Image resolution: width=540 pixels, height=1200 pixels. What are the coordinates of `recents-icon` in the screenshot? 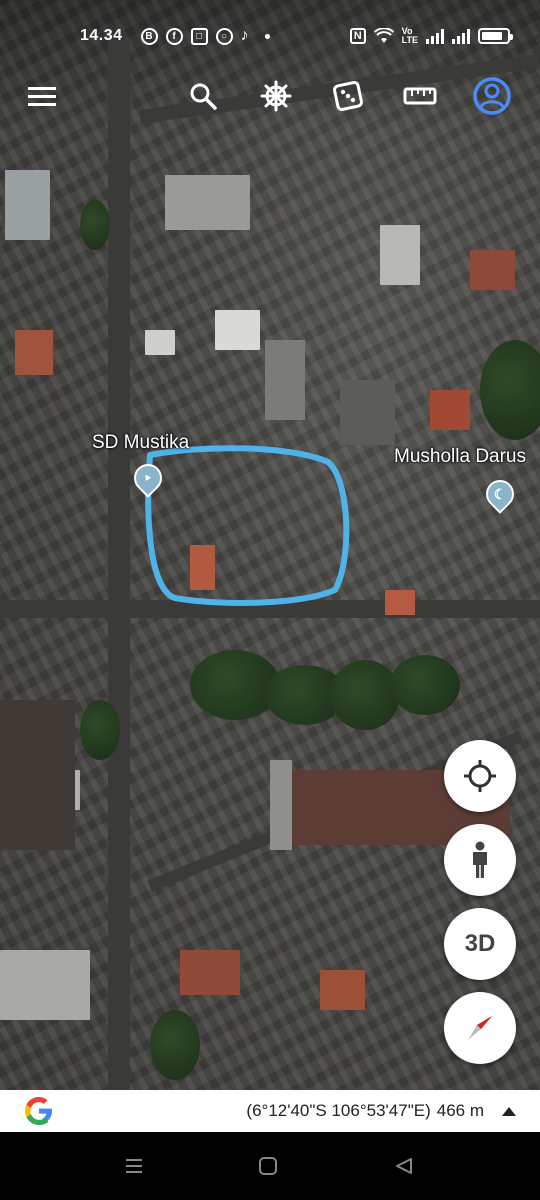 It's located at (134, 1166).